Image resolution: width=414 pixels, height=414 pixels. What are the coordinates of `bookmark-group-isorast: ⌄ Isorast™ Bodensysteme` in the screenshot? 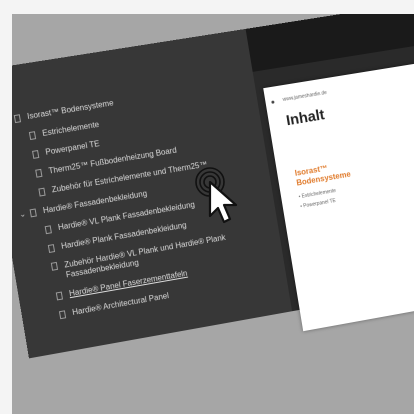 It's located at (63, 111).